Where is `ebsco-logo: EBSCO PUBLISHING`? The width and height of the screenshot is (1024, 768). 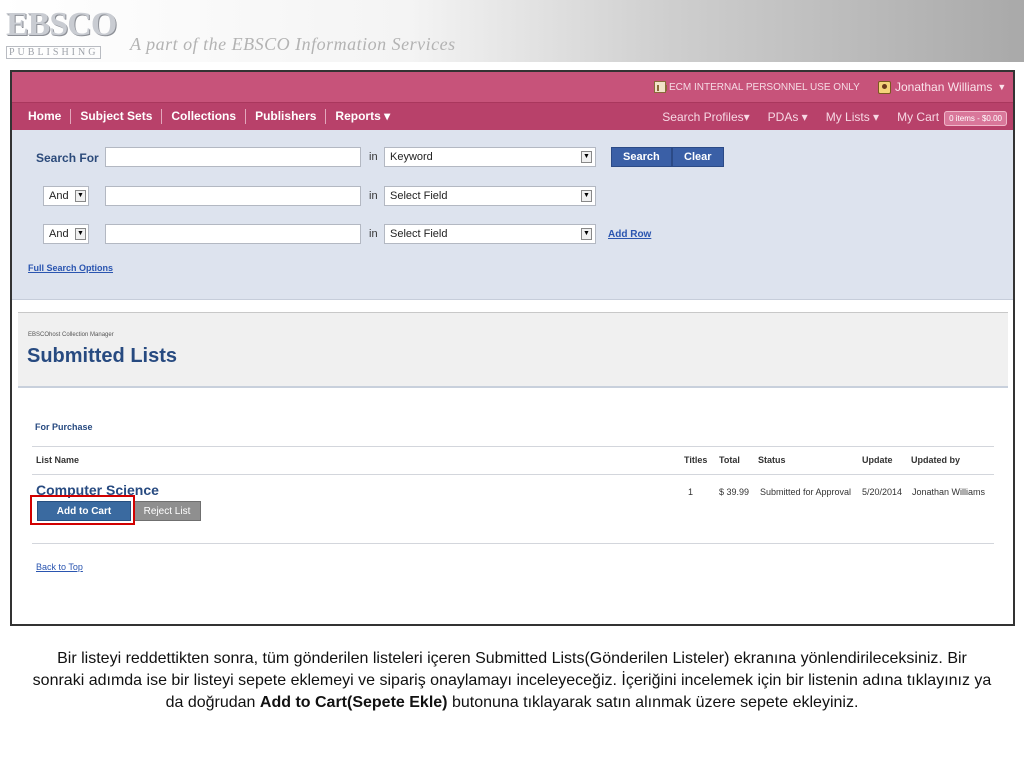
ebsco-logo: EBSCO PUBLISHING is located at coordinates (65, 32).